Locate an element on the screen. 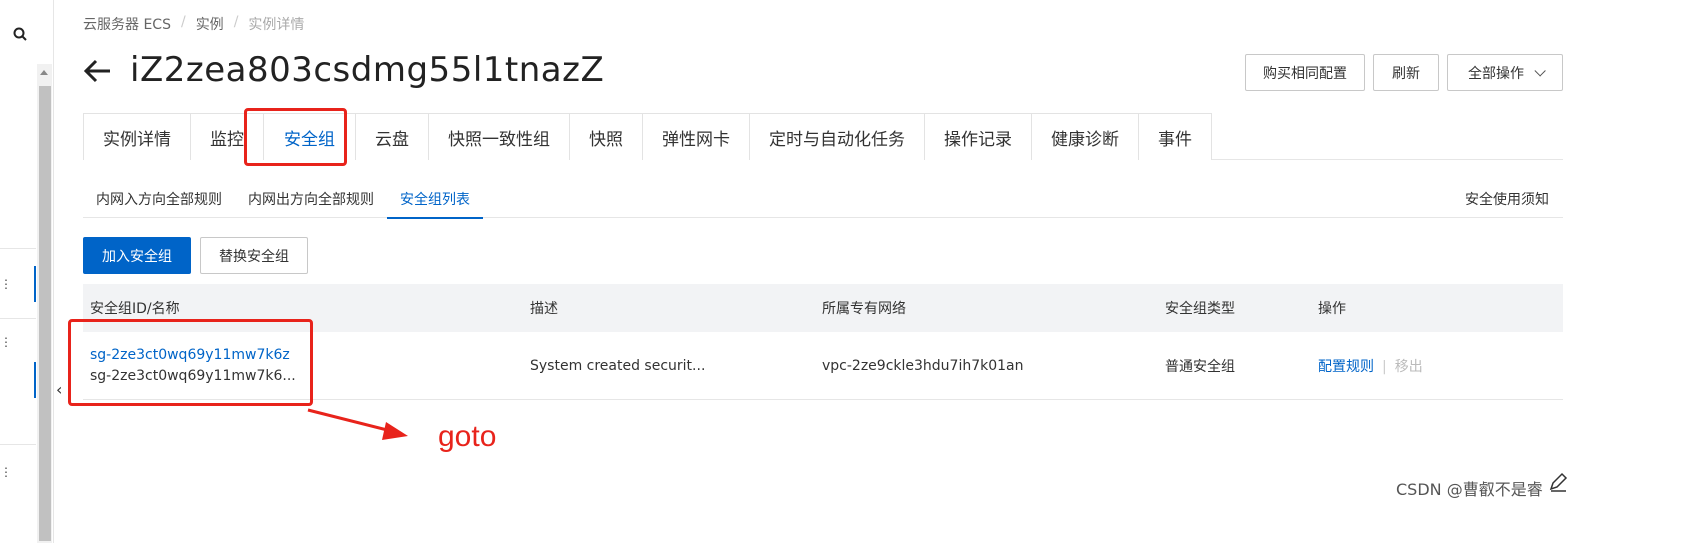  column-header-description: 描述 is located at coordinates (544, 309).